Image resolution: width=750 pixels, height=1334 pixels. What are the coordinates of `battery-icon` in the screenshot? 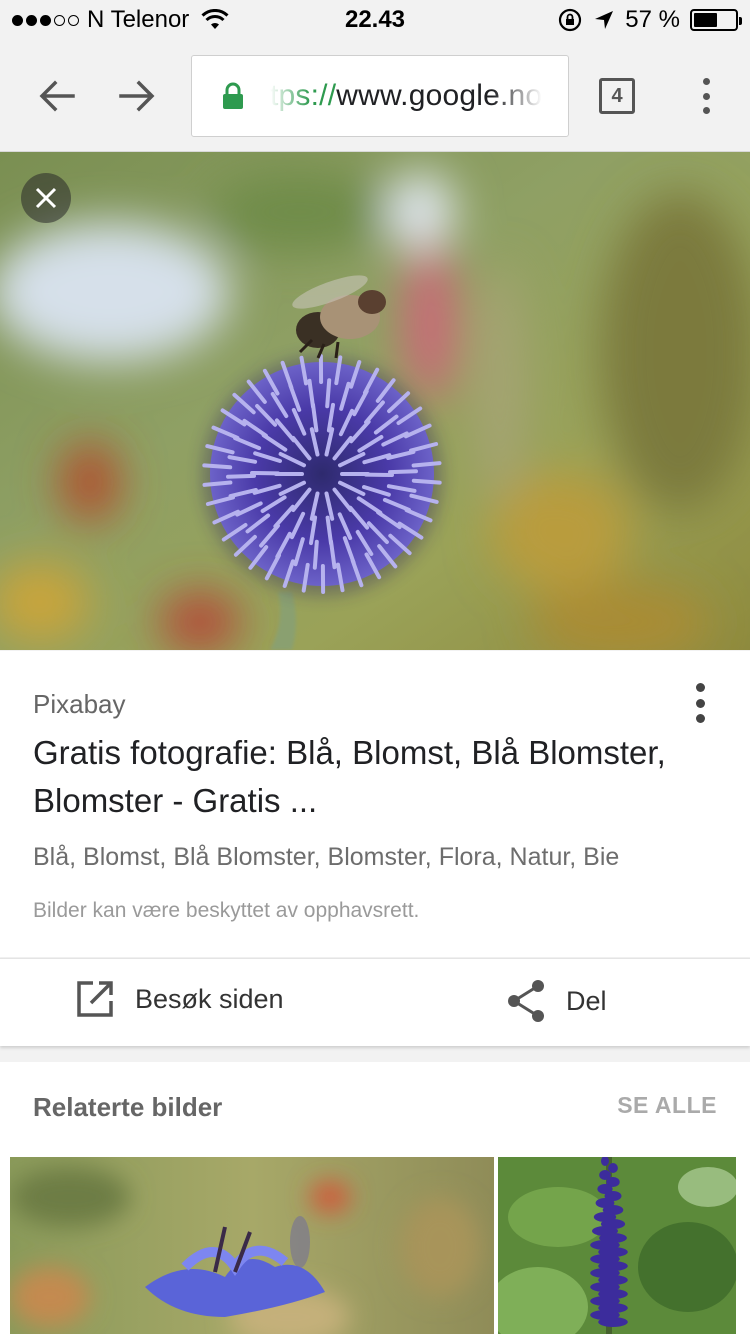 It's located at (716, 20).